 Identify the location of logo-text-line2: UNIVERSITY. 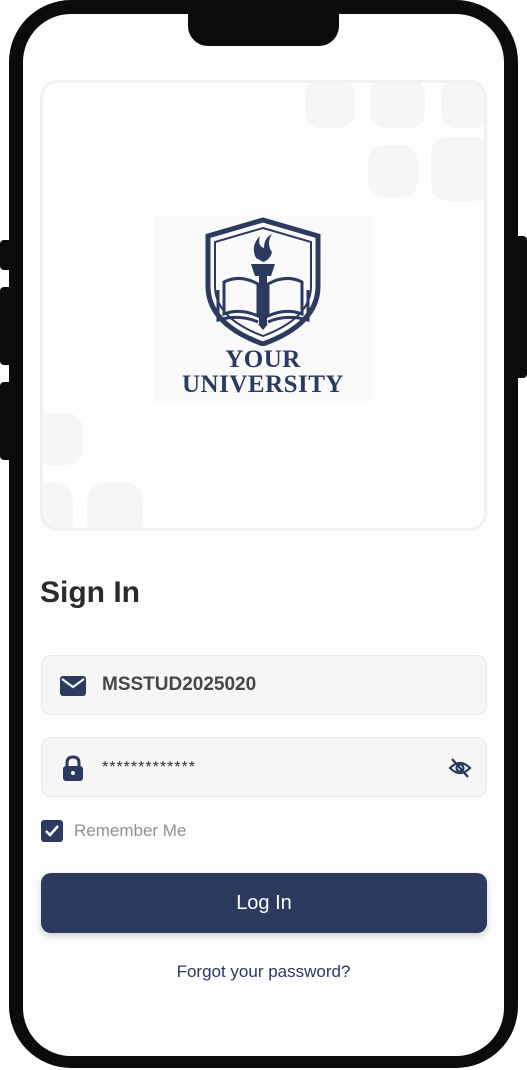
(263, 384).